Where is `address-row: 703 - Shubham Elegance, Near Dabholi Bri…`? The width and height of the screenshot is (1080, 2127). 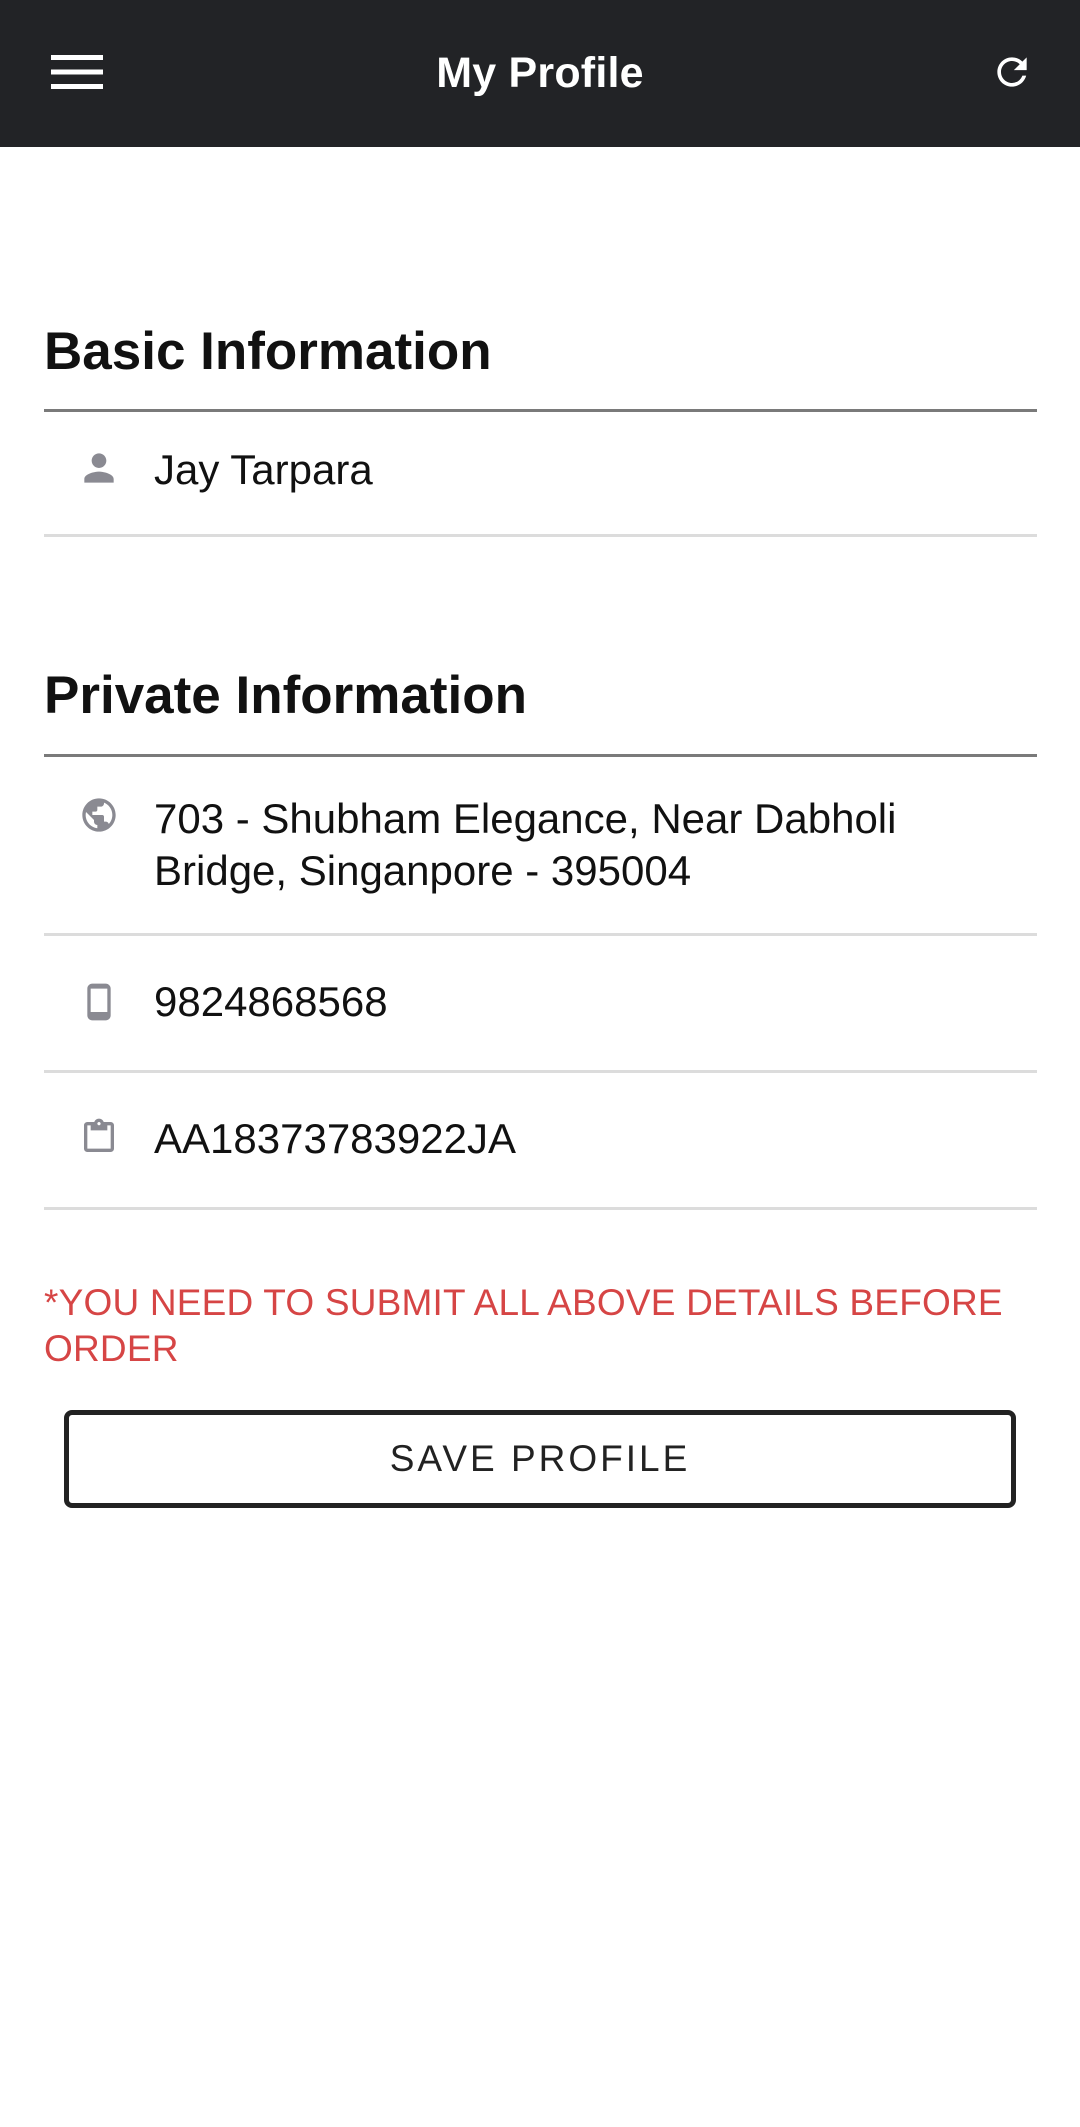
address-row: 703 - Shubham Elegance, Near Dabholi Bri… is located at coordinates (540, 846).